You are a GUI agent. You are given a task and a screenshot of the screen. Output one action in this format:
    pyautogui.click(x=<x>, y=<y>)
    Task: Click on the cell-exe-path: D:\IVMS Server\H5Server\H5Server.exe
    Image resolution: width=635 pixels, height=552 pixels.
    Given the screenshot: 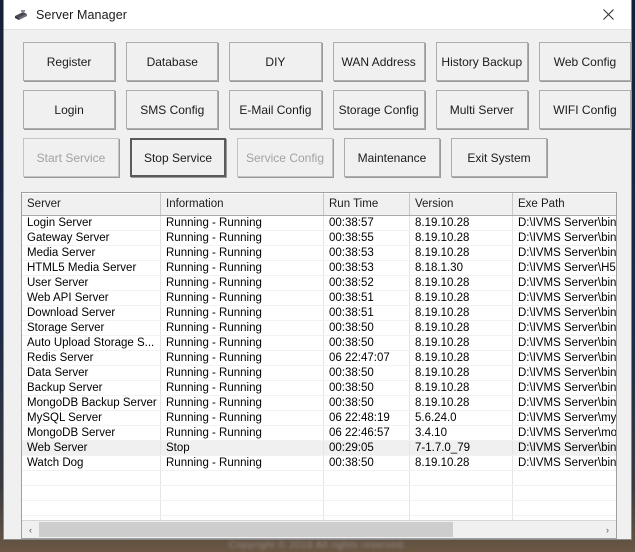 What is the action you would take?
    pyautogui.click(x=564, y=268)
    